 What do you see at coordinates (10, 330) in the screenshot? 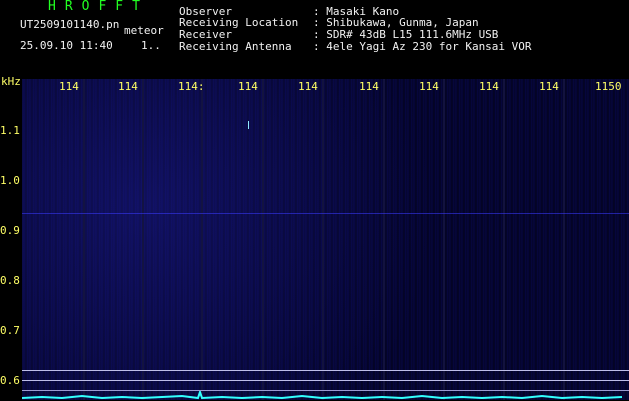
I see `y-tick-label: 0.7` at bounding box center [10, 330].